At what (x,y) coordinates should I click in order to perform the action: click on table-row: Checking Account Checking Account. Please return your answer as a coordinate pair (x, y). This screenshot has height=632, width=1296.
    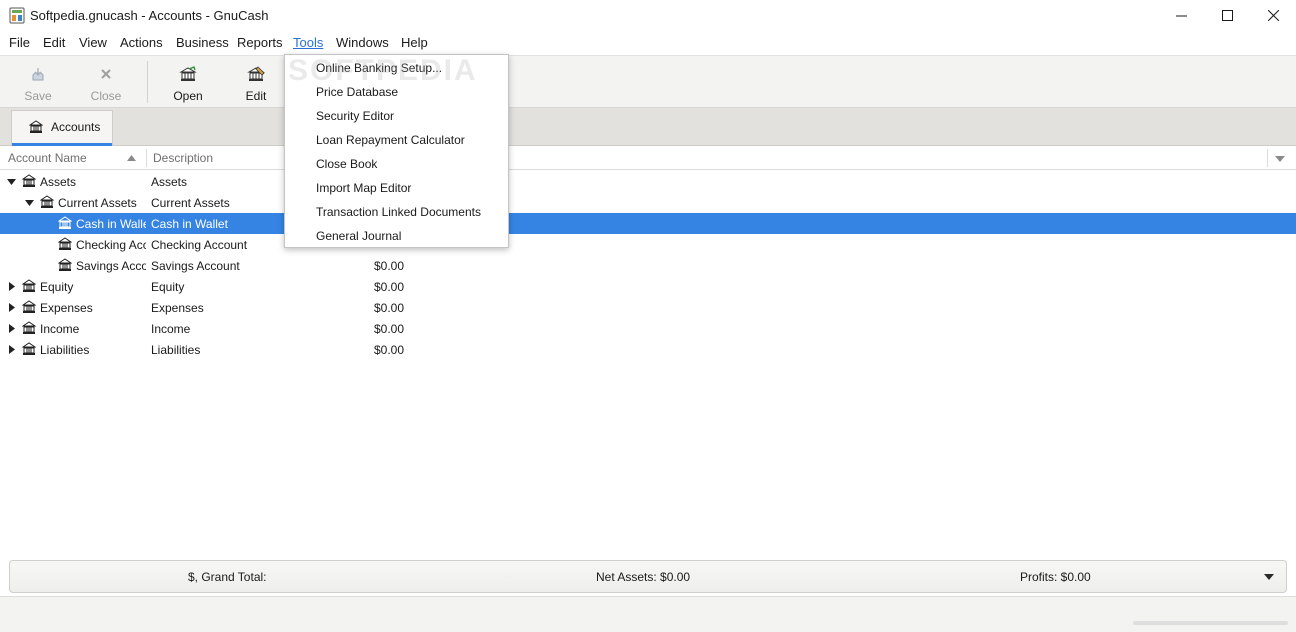
    Looking at the image, I should click on (648, 244).